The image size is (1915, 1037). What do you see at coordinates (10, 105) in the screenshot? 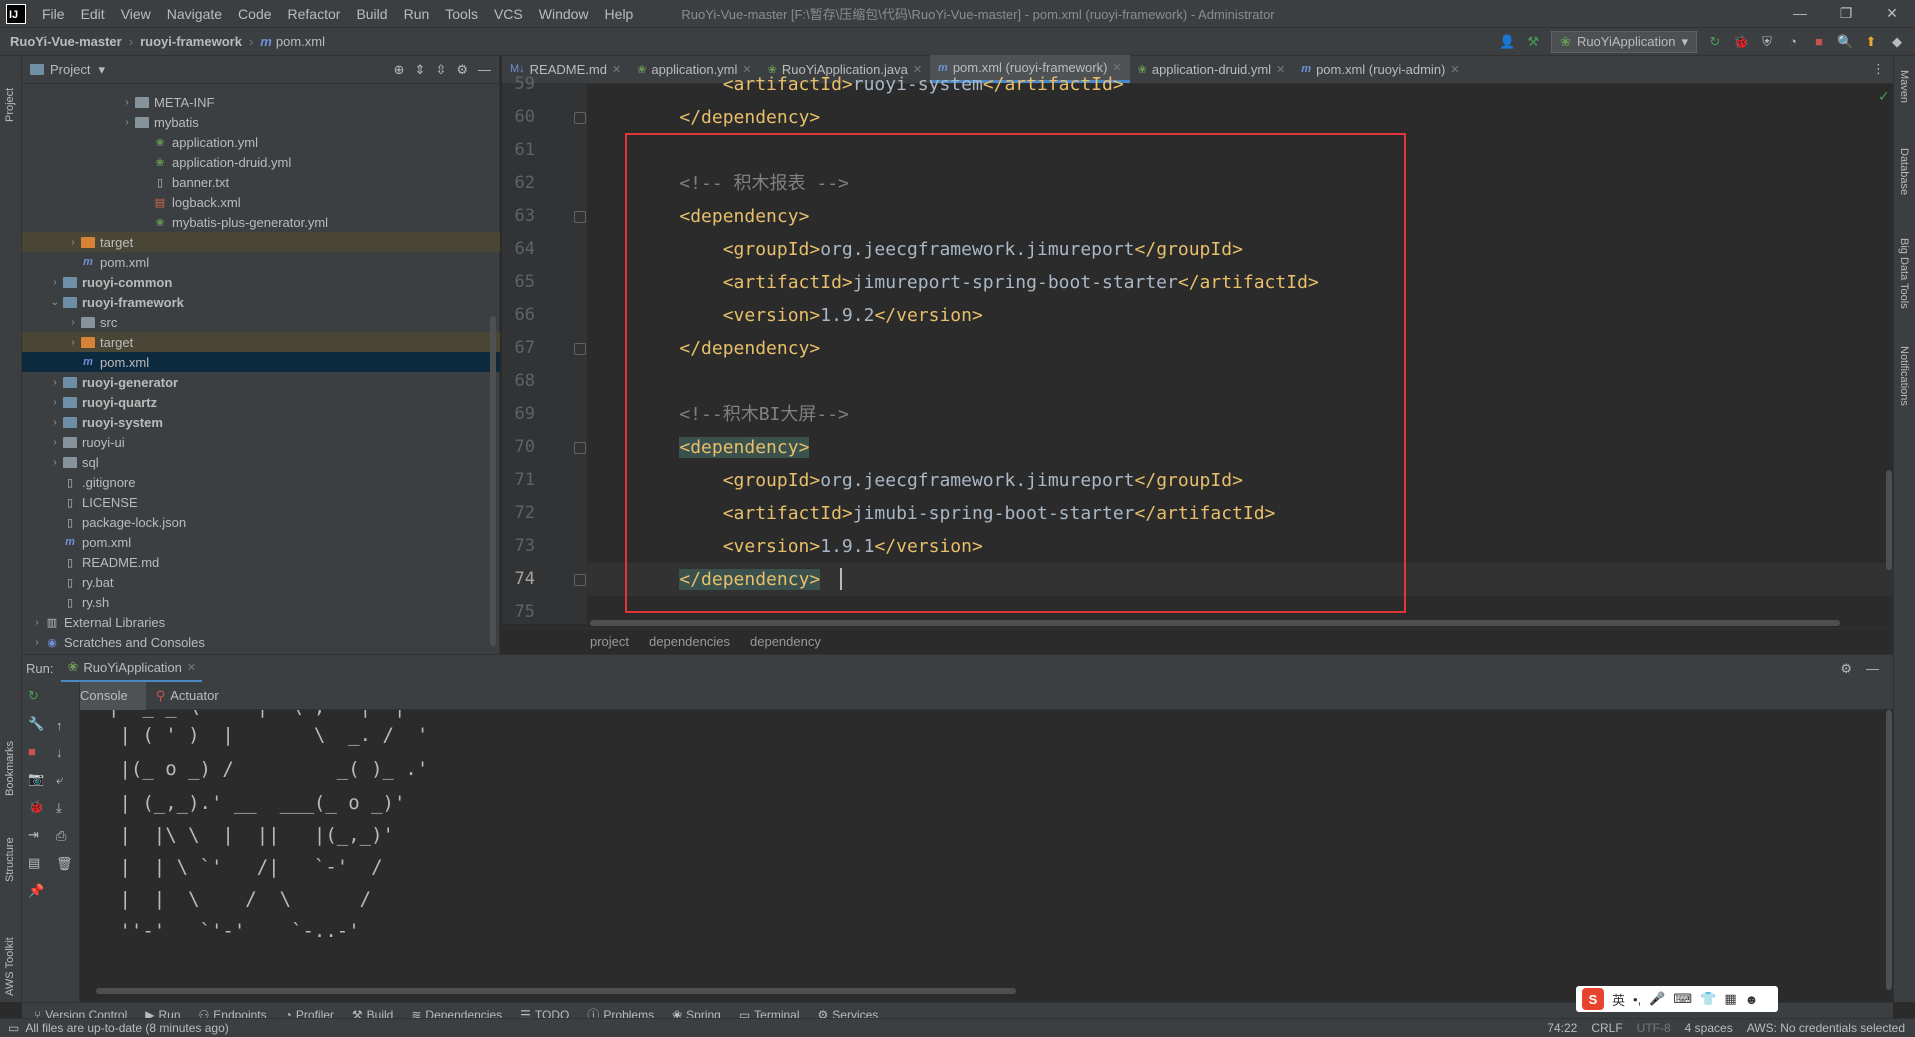
I see `project-tool-button: Project` at bounding box center [10, 105].